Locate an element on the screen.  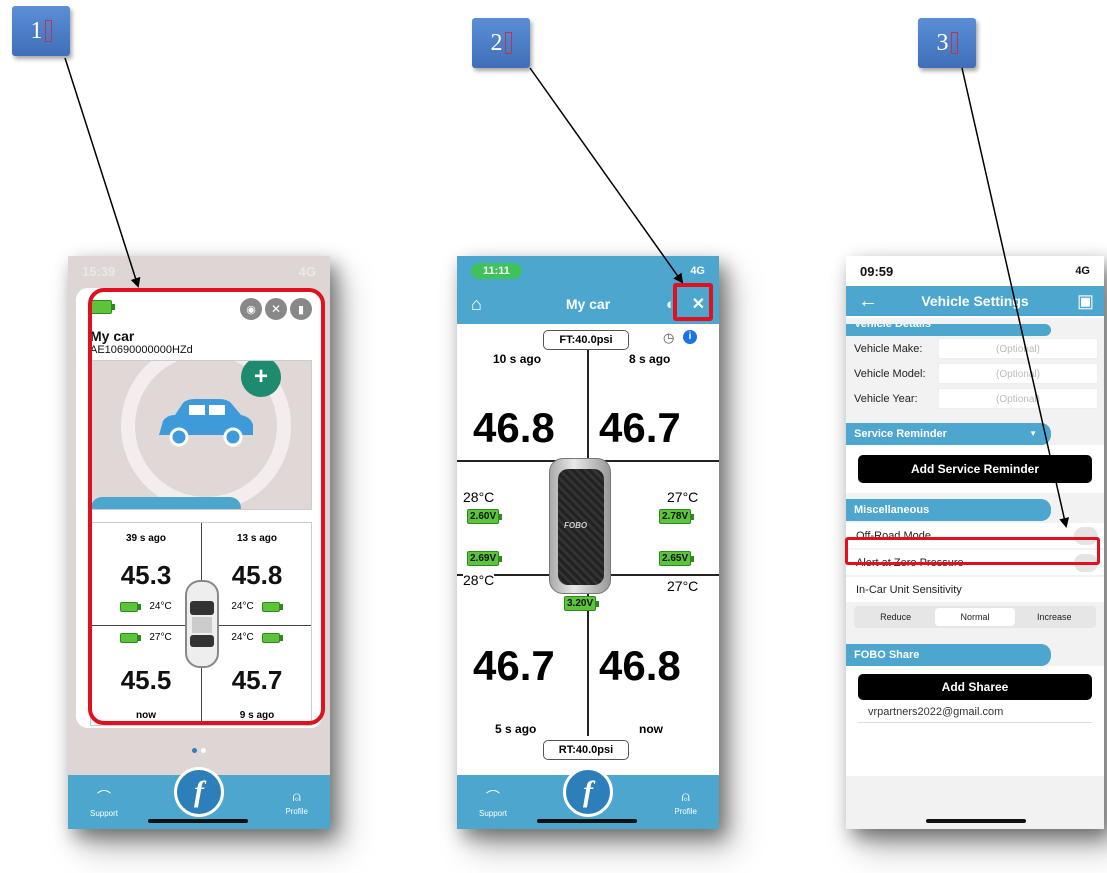
tire-pressure-fr: 46.7 is located at coordinates (640, 428).